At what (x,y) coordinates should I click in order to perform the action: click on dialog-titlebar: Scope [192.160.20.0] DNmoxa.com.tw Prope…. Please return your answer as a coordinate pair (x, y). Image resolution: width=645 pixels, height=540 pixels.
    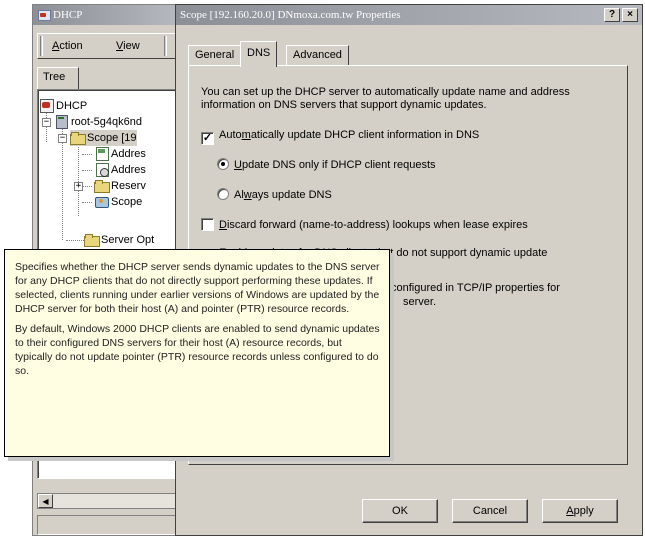
    Looking at the image, I should click on (409, 15).